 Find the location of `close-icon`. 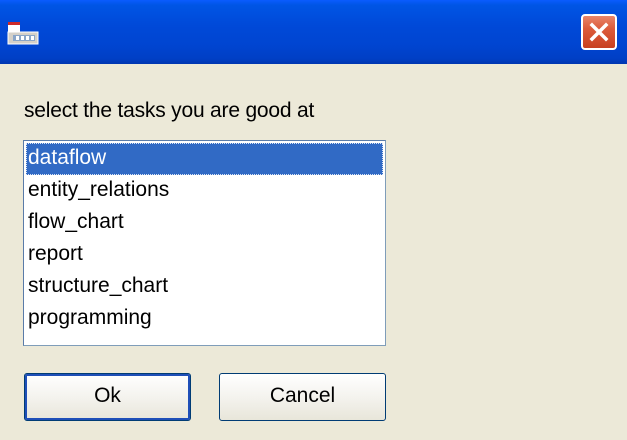

close-icon is located at coordinates (599, 32).